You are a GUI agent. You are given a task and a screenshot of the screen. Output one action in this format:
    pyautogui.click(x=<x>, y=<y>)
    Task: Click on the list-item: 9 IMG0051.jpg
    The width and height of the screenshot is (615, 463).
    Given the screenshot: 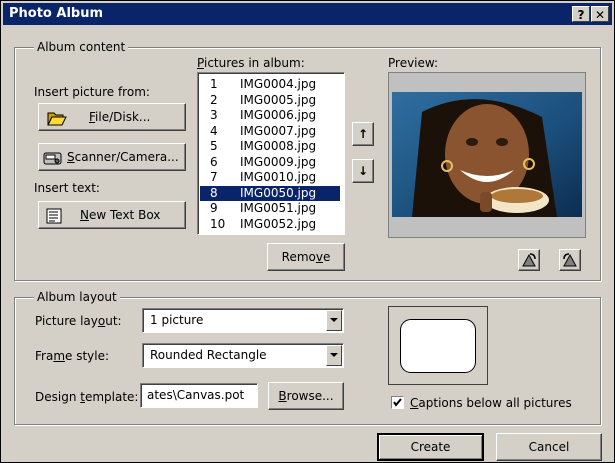 What is the action you would take?
    pyautogui.click(x=270, y=208)
    